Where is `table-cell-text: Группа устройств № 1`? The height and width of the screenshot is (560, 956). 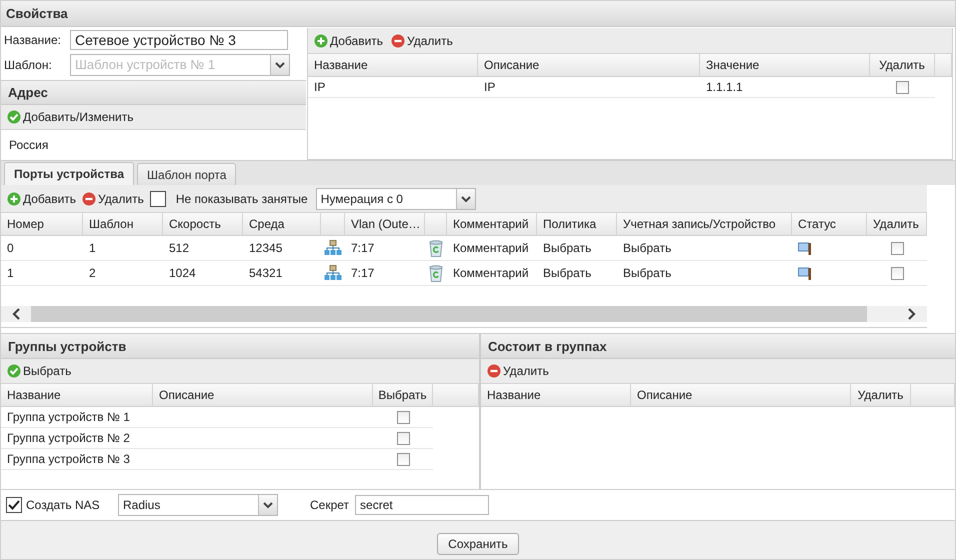 table-cell-text: Группа устройств № 1 is located at coordinates (68, 417).